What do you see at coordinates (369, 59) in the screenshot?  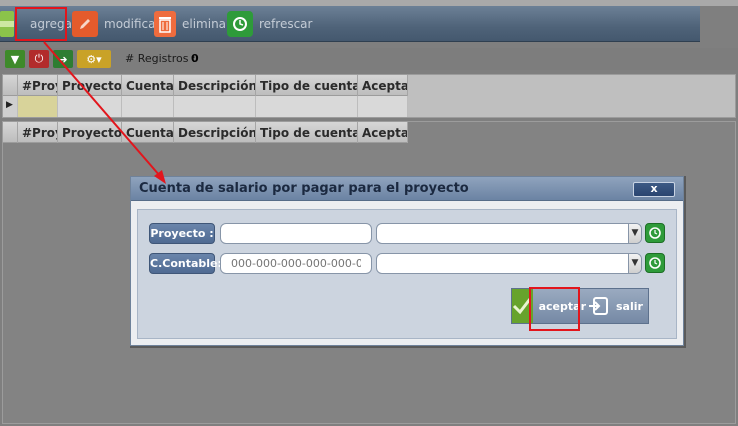 I see `grid-toolbar: ▼ ⏻ ➜ ⚙▾ # Registros : 0` at bounding box center [369, 59].